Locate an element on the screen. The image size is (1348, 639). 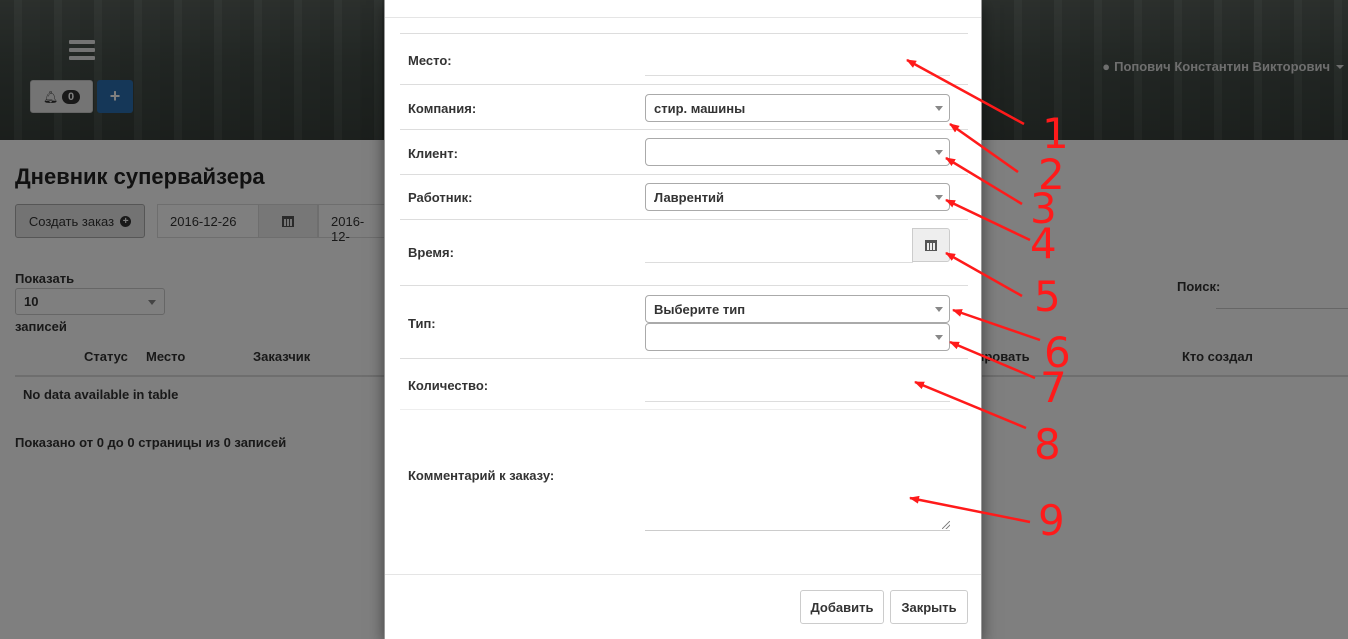
add-button: Добавить is located at coordinates (842, 607).